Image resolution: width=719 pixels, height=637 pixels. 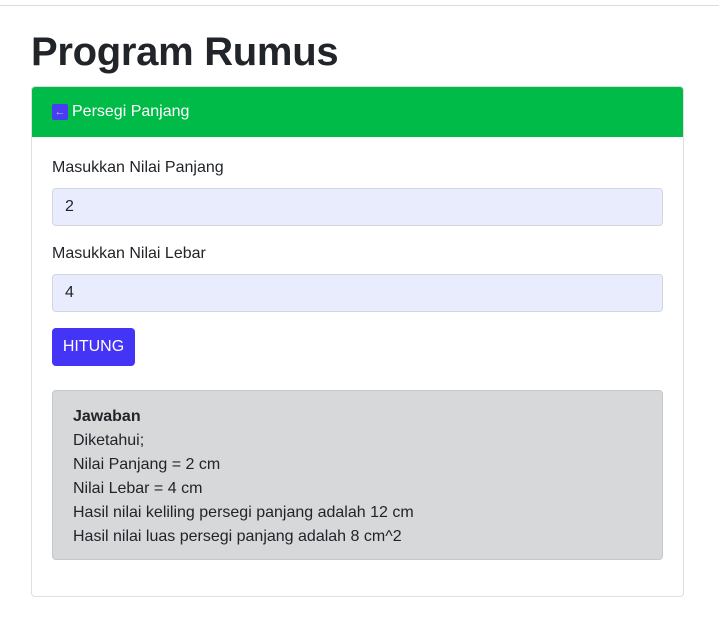 I want to click on hitung-button: HITUNG, so click(x=93, y=347).